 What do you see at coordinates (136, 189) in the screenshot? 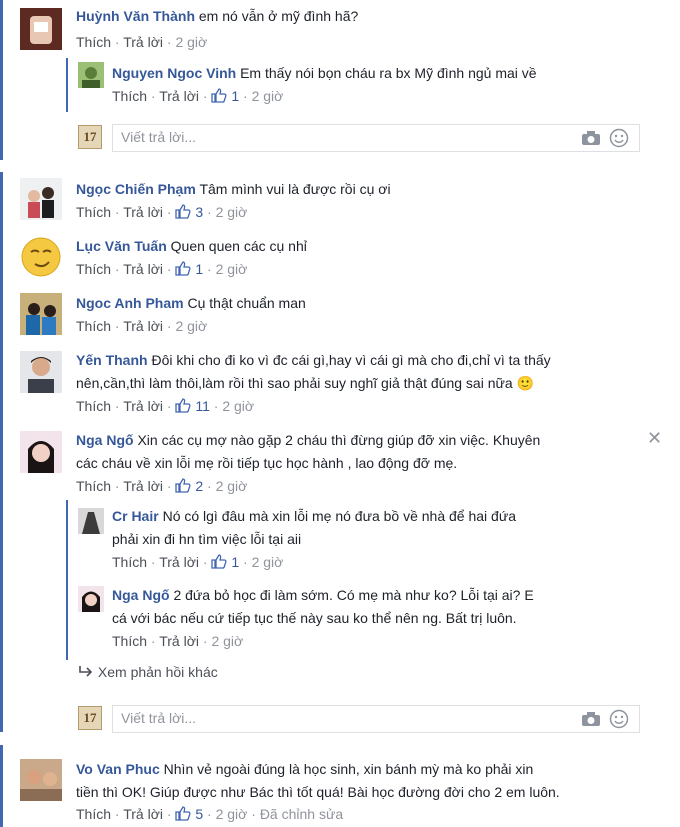
I see `author-name: Ngọc Chiến Phạm` at bounding box center [136, 189].